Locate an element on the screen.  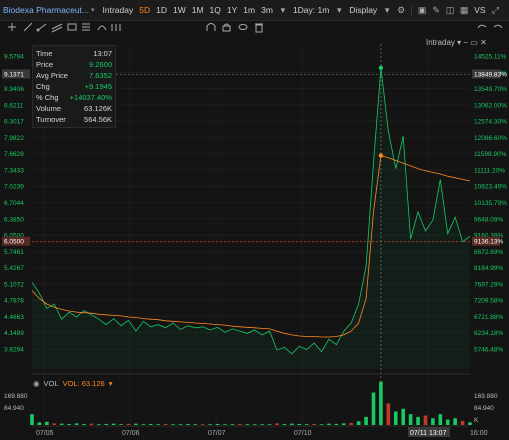
info-row: Avg Price 7.6352 is located at coordinates (74, 75).